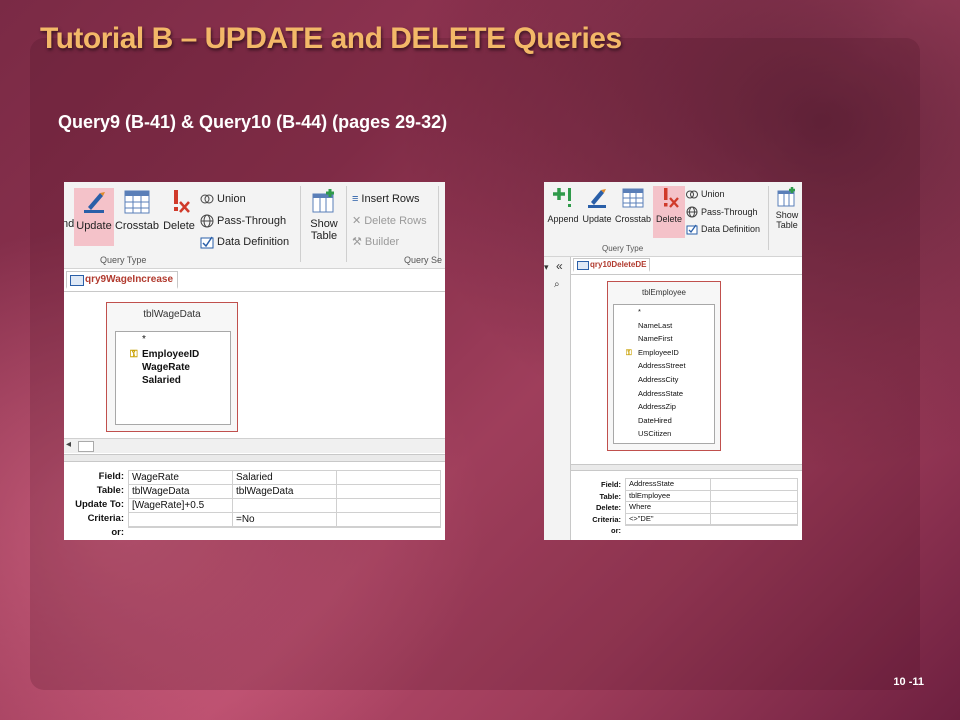 This screenshot has width=960, height=720. What do you see at coordinates (182, 201) in the screenshot?
I see `delete-query-icon` at bounding box center [182, 201].